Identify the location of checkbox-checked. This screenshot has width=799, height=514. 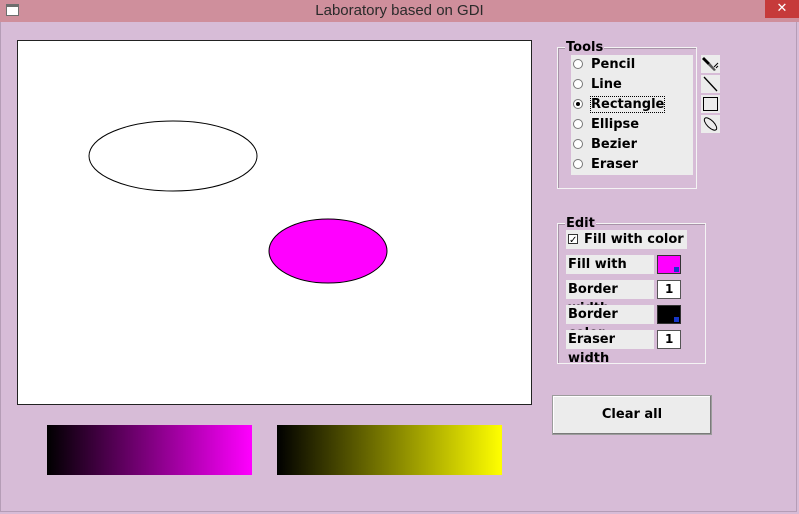
(573, 240).